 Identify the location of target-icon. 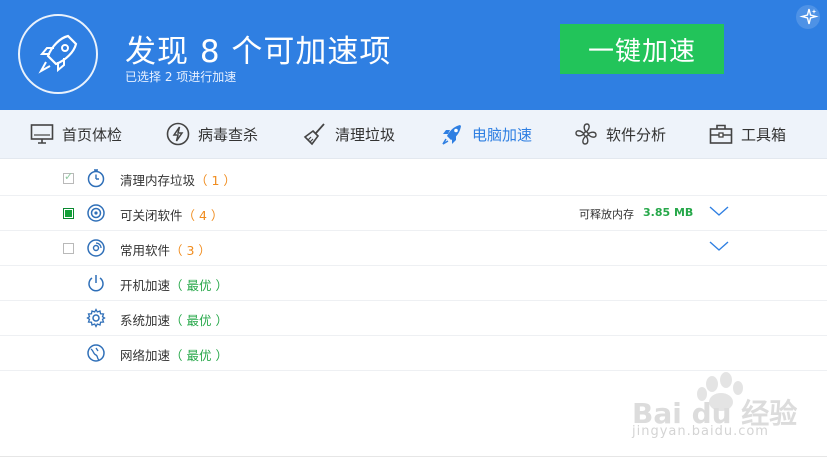
(96, 213).